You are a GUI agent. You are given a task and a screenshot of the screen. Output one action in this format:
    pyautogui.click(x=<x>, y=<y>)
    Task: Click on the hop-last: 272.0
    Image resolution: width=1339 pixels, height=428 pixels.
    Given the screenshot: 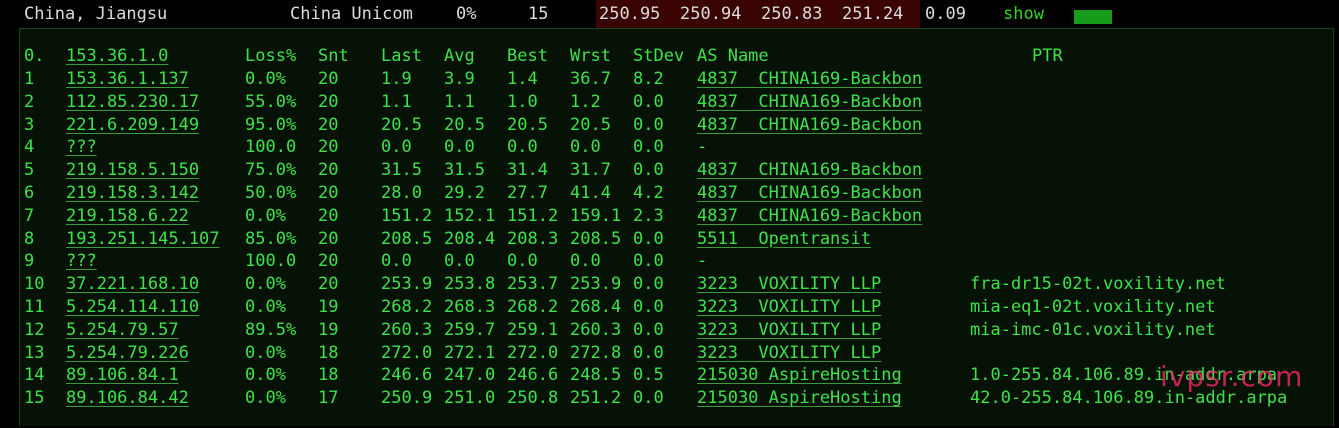 What is the action you would take?
    pyautogui.click(x=407, y=352)
    